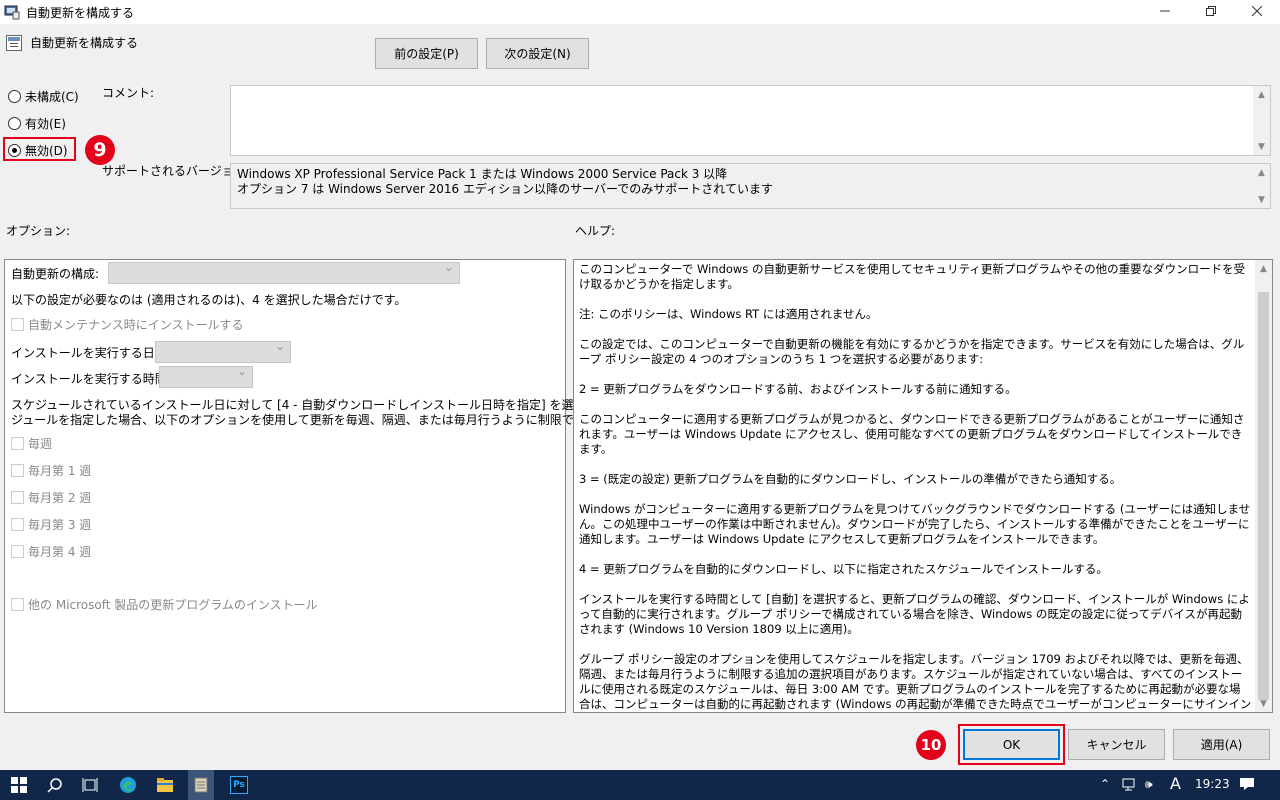 The image size is (1280, 800). I want to click on scroll-thumb, so click(1263, 496).